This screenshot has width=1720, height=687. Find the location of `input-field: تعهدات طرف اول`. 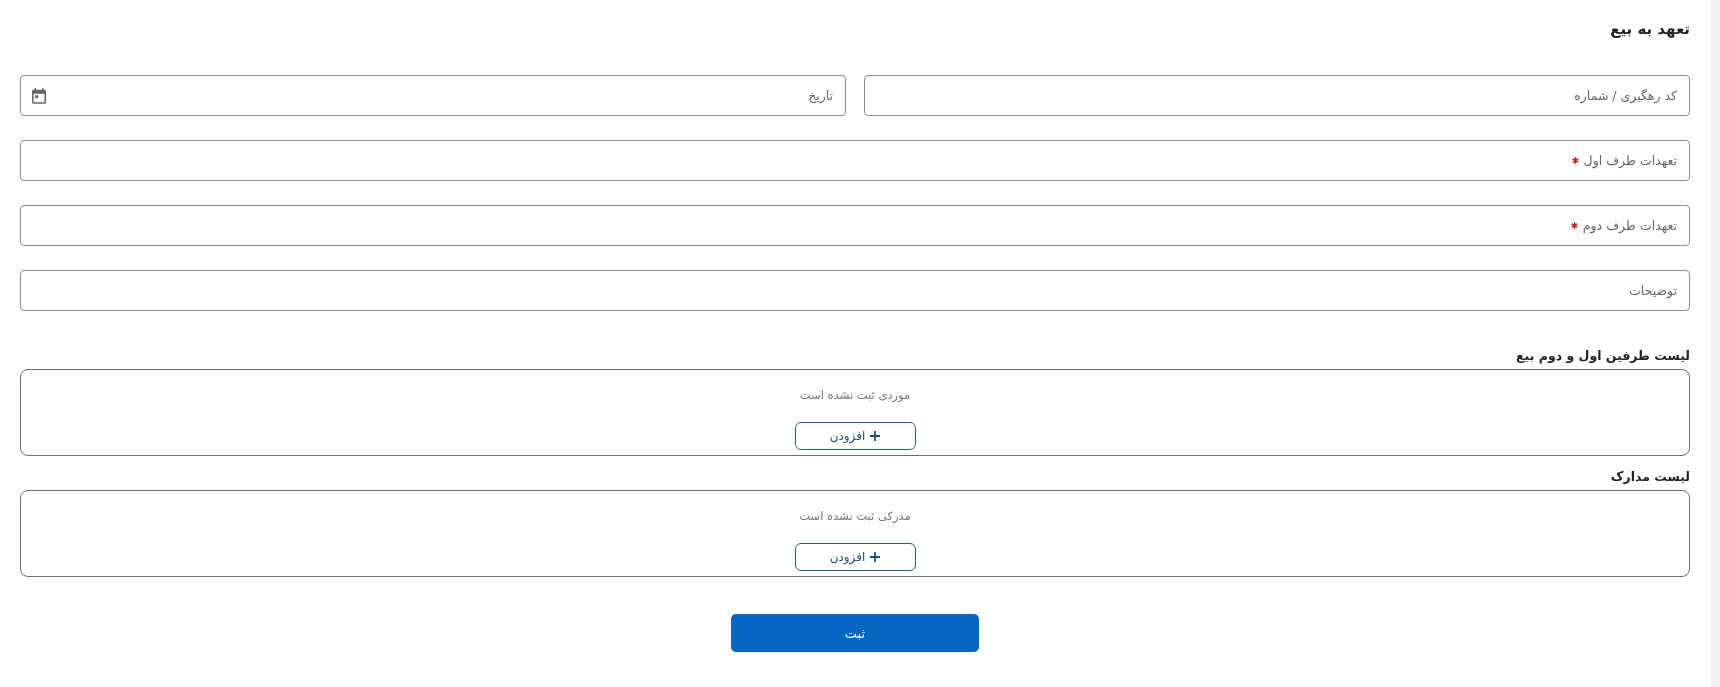

input-field: تعهدات طرف اول is located at coordinates (855, 160).